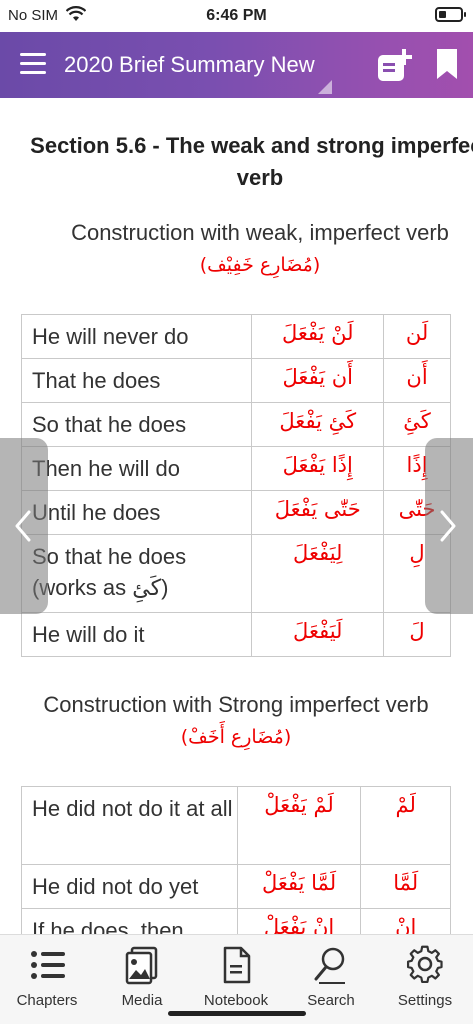 The image size is (473, 1025). I want to click on home-indicator, so click(237, 1013).